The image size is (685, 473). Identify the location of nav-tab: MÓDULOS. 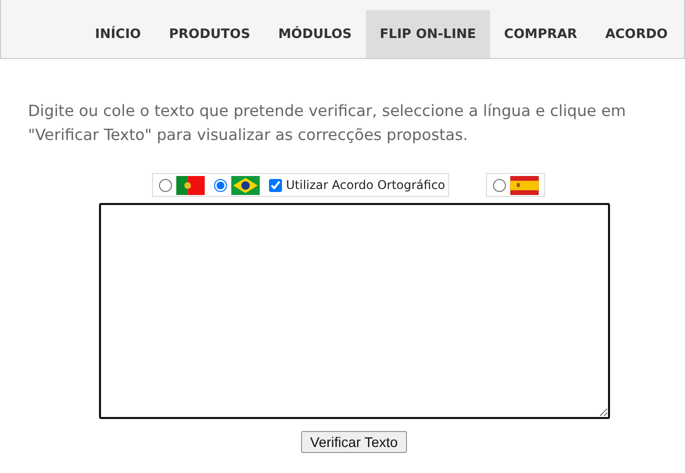
(315, 29).